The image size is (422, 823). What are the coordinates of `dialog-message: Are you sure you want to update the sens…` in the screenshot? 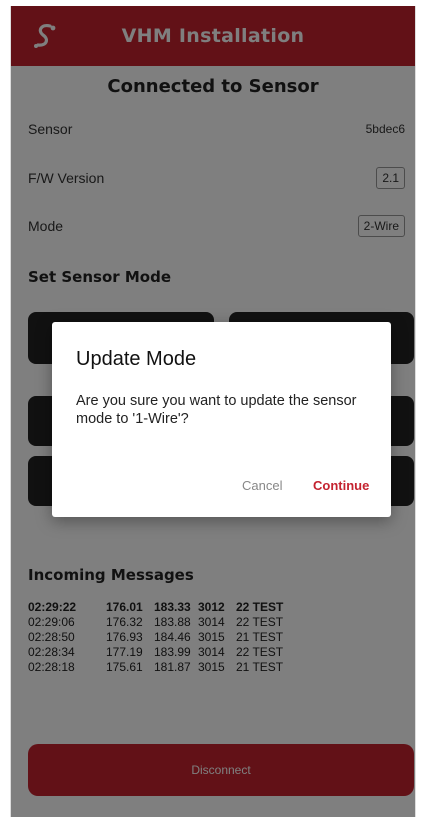 It's located at (216, 410).